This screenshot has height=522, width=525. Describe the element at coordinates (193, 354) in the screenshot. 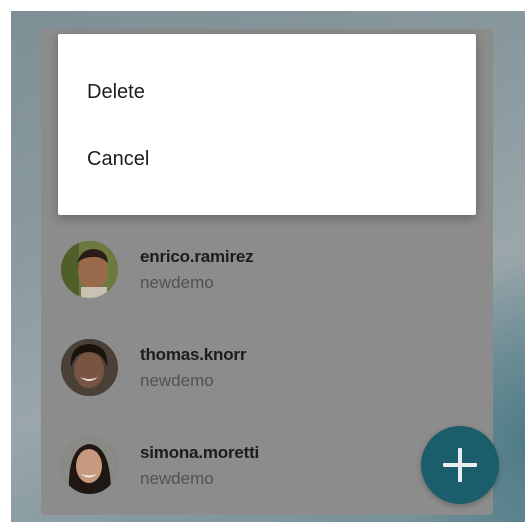

I see `user-name: thomas.knorr` at that location.